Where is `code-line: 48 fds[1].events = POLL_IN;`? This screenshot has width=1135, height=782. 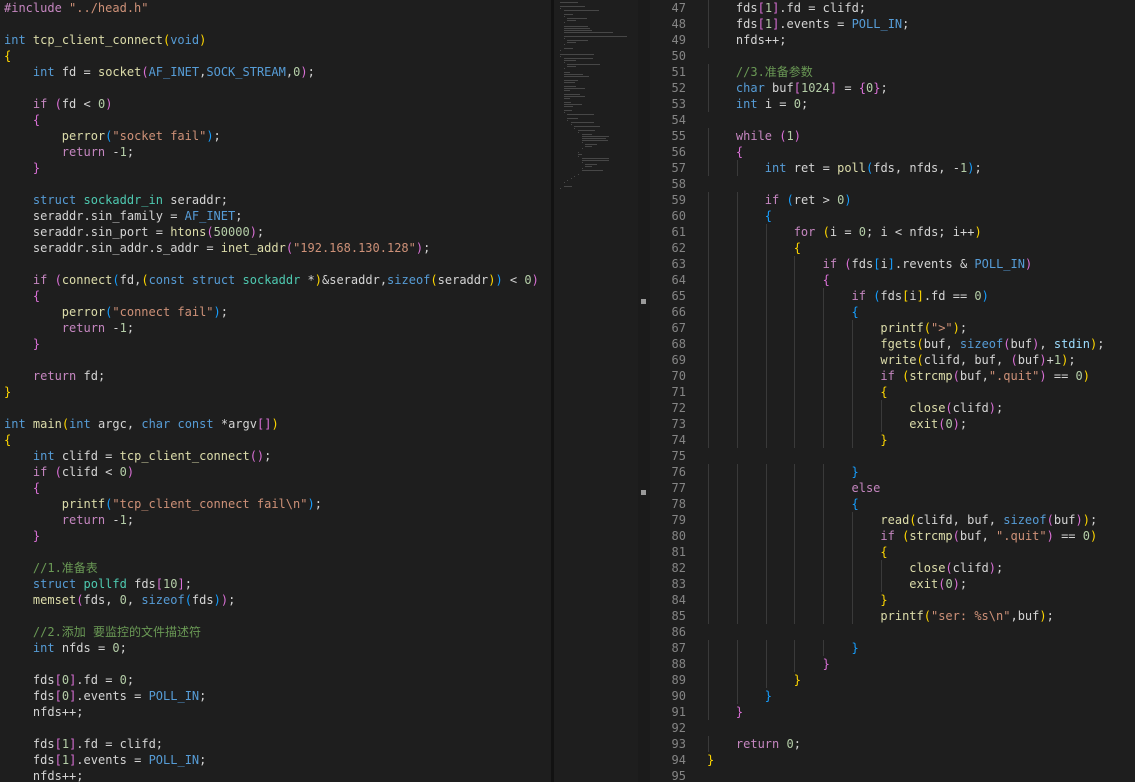 code-line: 48 fds[1].events = POLL_IN; is located at coordinates (892, 24).